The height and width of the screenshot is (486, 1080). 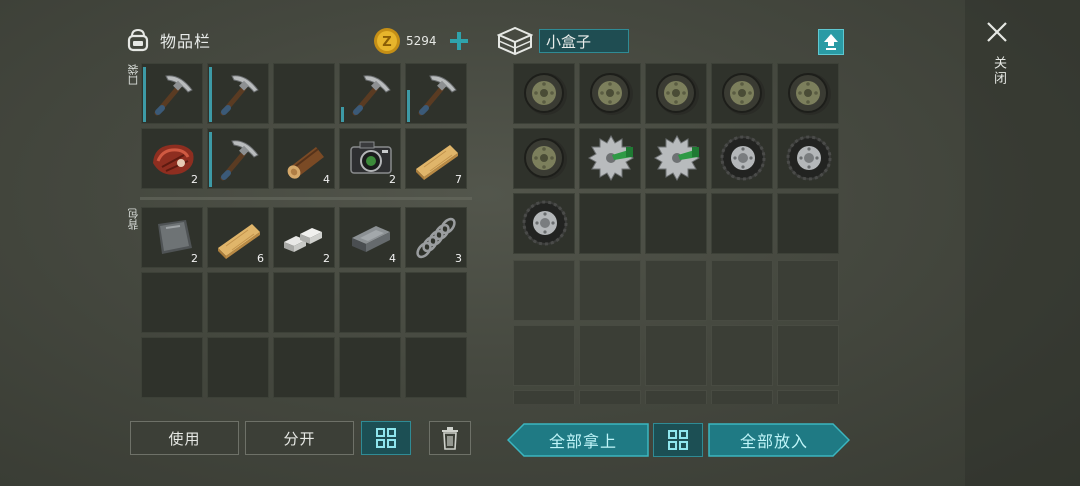 I want to click on container-grid, so click(x=676, y=158).